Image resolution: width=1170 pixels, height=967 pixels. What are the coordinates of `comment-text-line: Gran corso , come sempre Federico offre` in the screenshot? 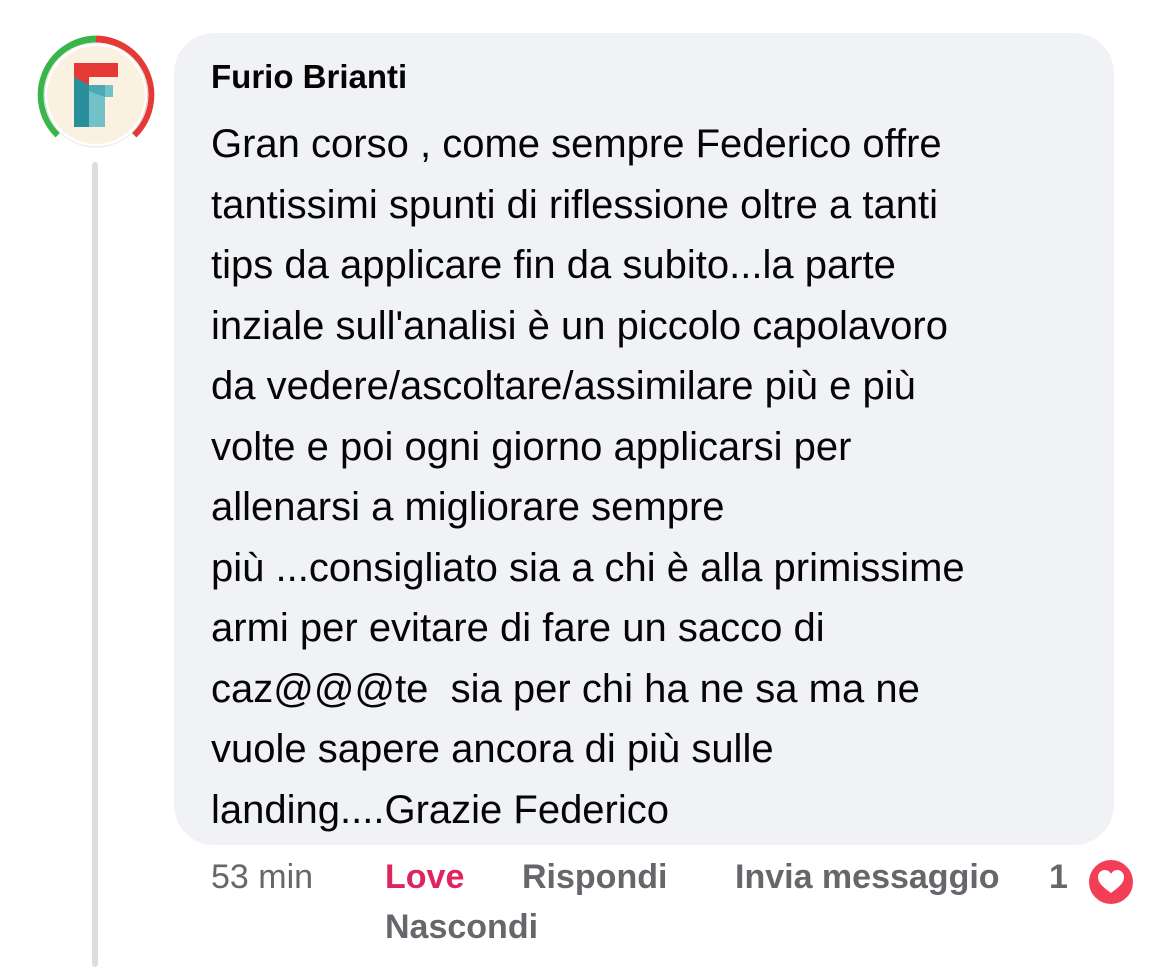 It's located at (576, 144).